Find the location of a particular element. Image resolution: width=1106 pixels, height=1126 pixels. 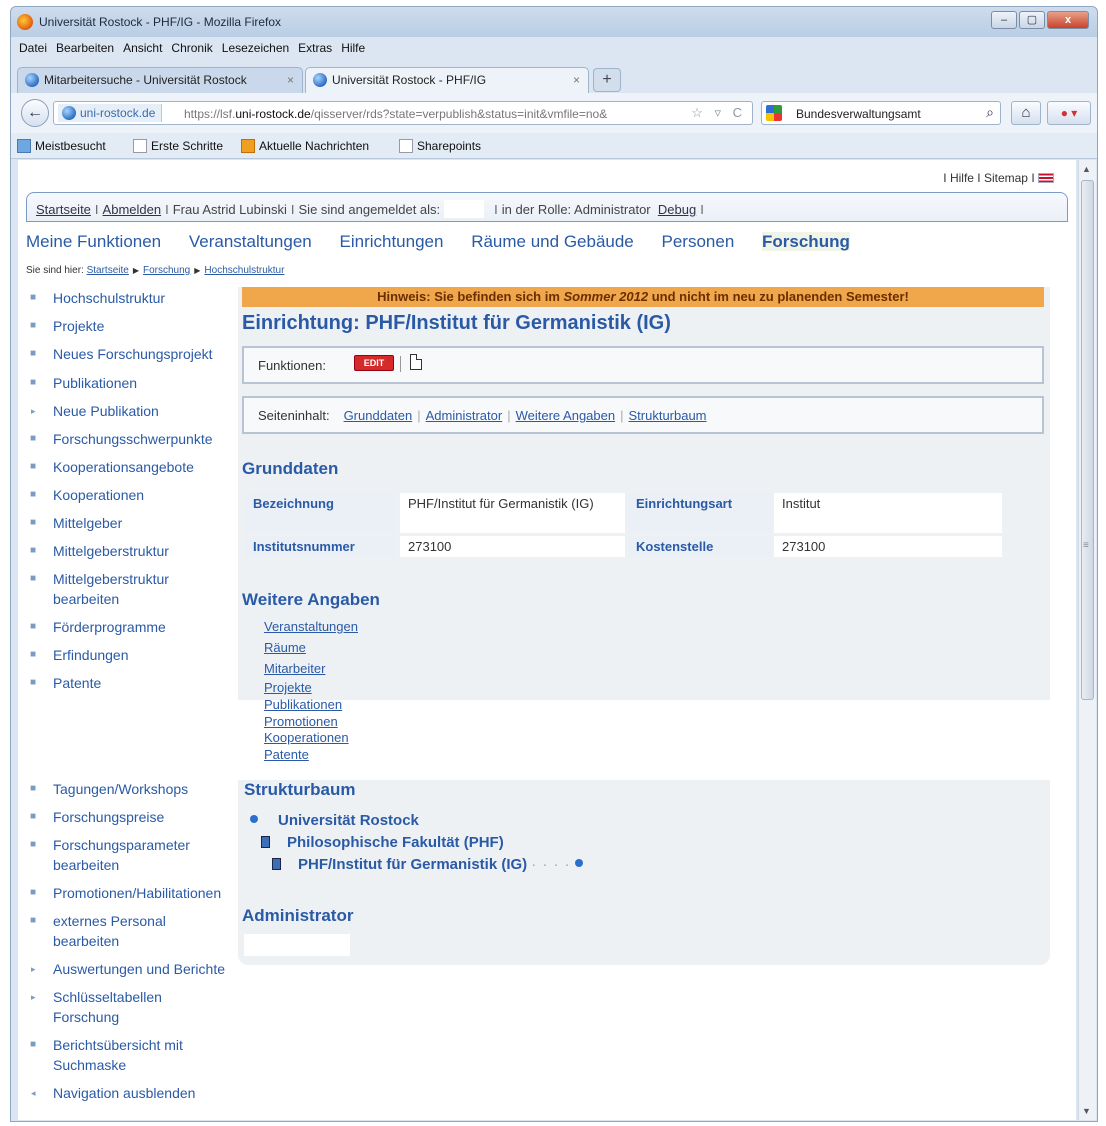

help-sitemap-links: I Hilfe I Sitemap I is located at coordinates (988, 178).